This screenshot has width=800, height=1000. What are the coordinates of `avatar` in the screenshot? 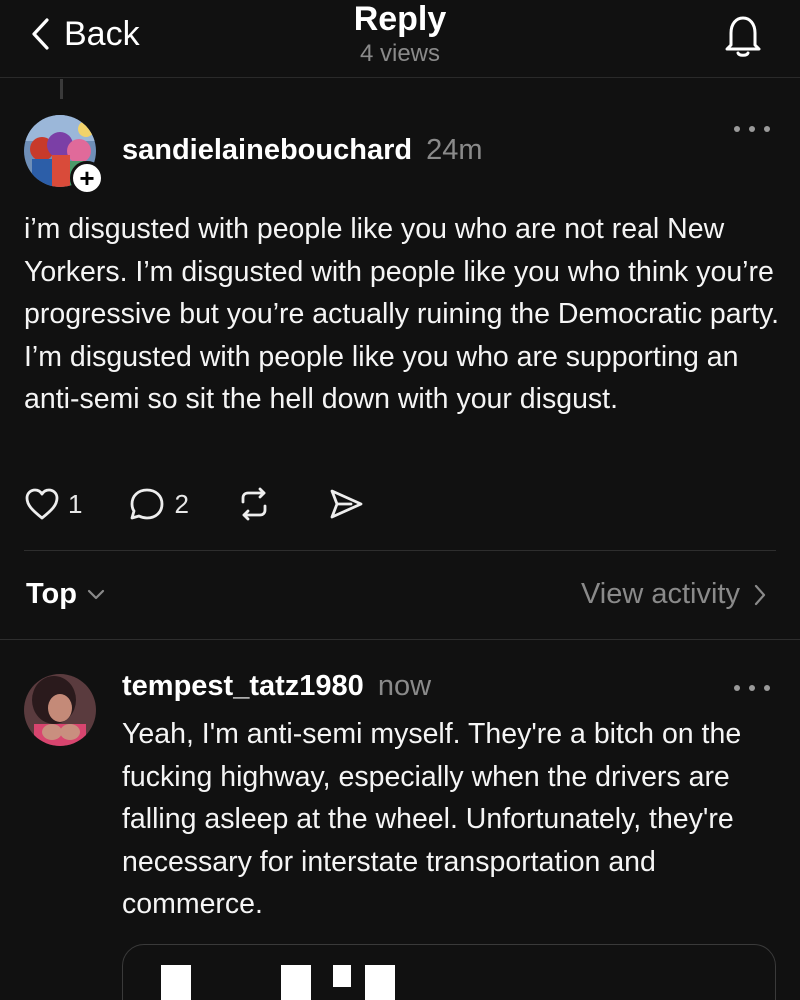 It's located at (60, 710).